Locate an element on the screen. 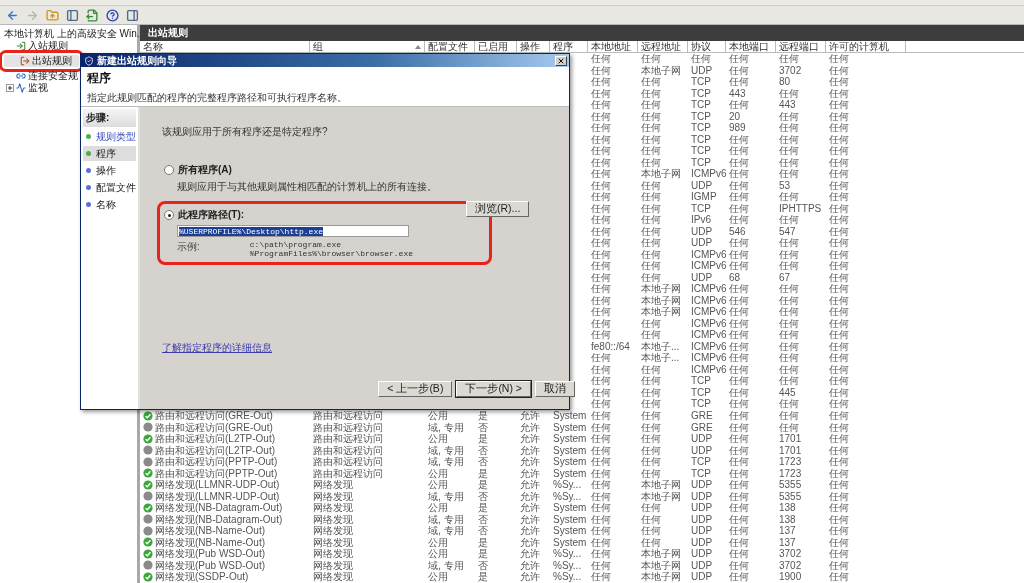 The width and height of the screenshot is (1024, 583). table-cell: 路由和远程访问(GRE-Out) is located at coordinates (214, 427).